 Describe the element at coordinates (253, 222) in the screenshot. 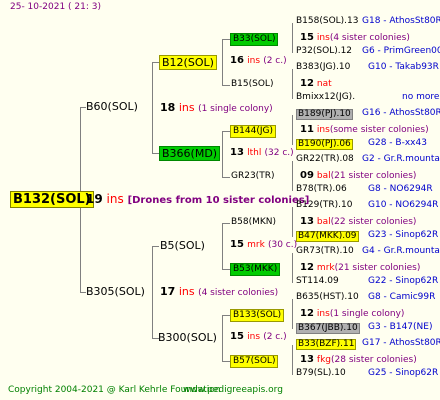

I see `gen4-queen-5: B58(MKN)` at that location.